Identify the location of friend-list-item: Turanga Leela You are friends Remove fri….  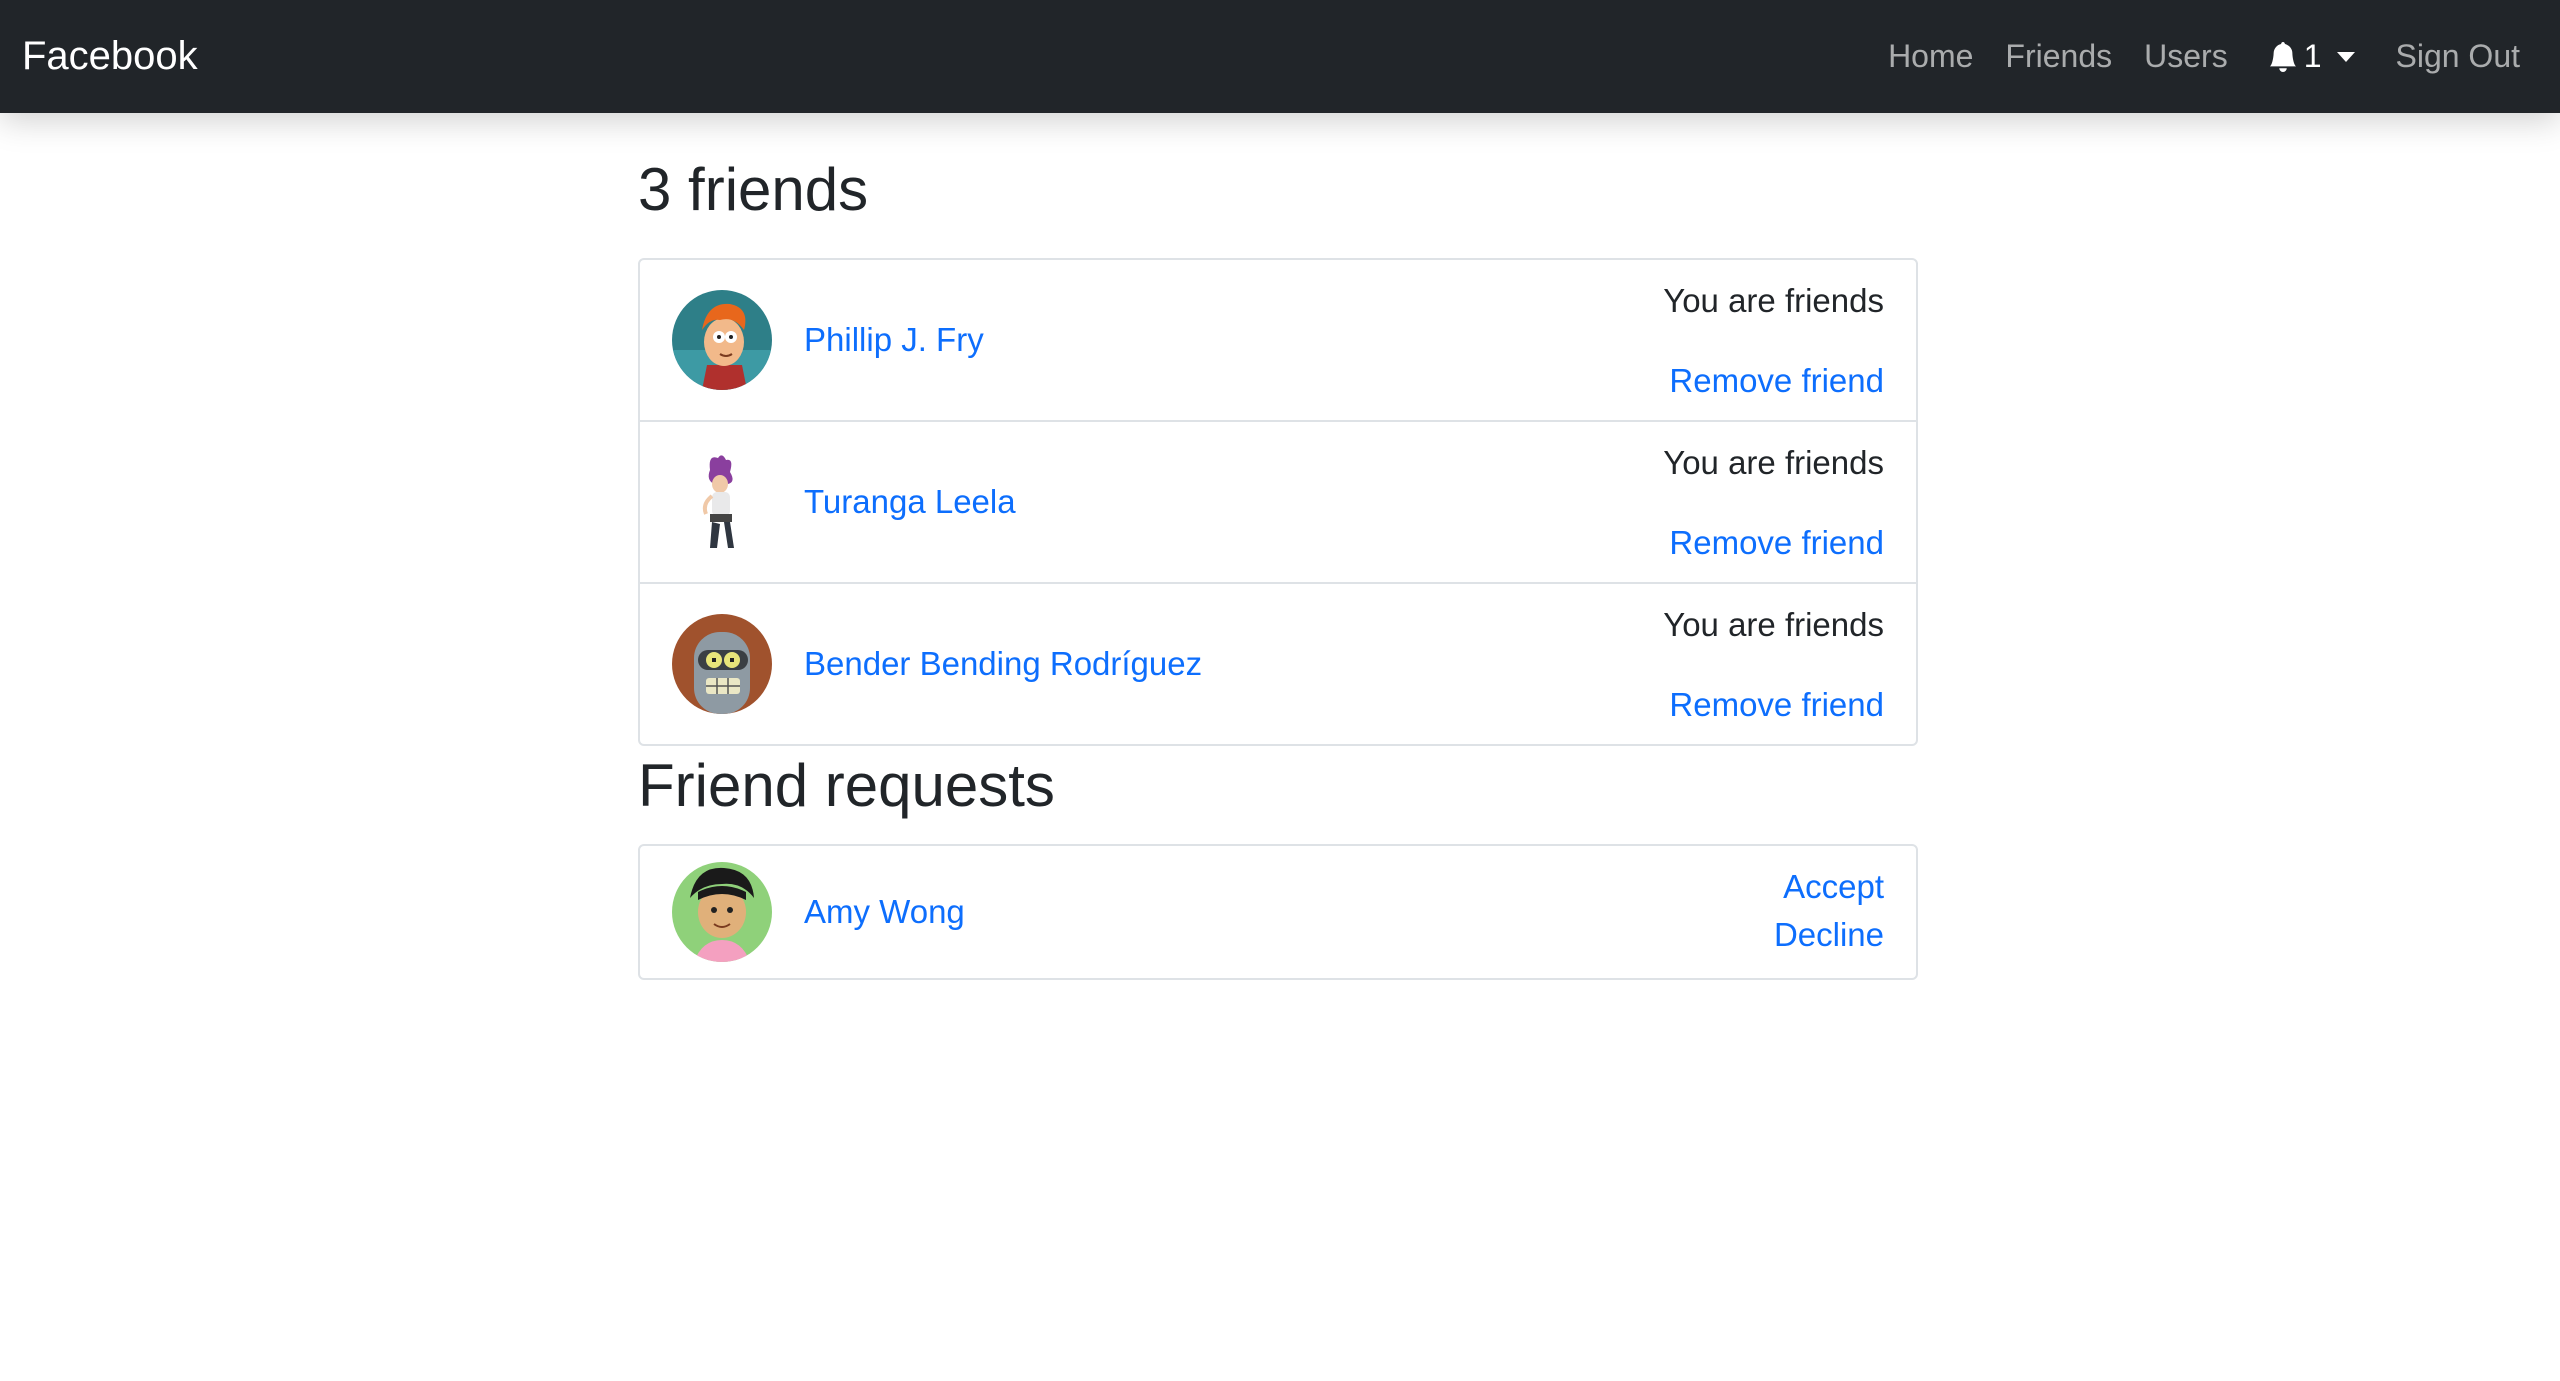
(1278, 503).